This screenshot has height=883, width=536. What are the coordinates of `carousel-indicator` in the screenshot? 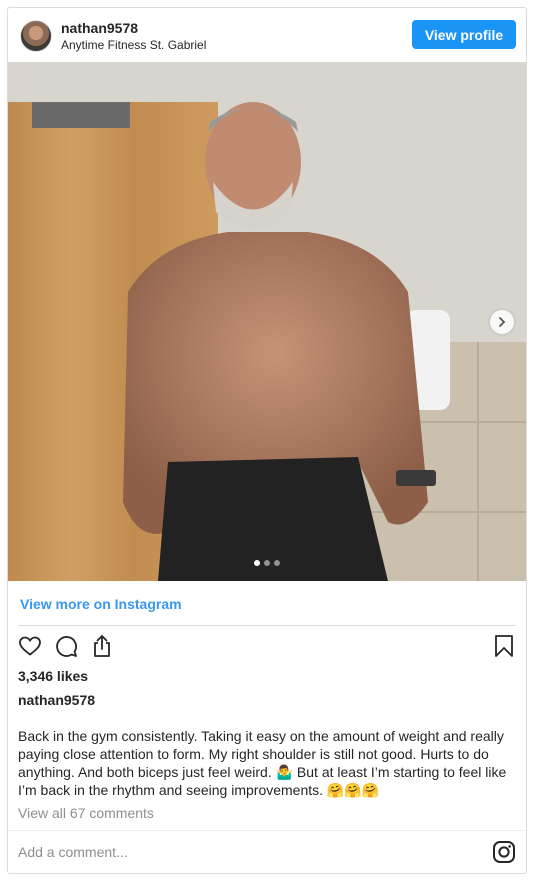 It's located at (267, 563).